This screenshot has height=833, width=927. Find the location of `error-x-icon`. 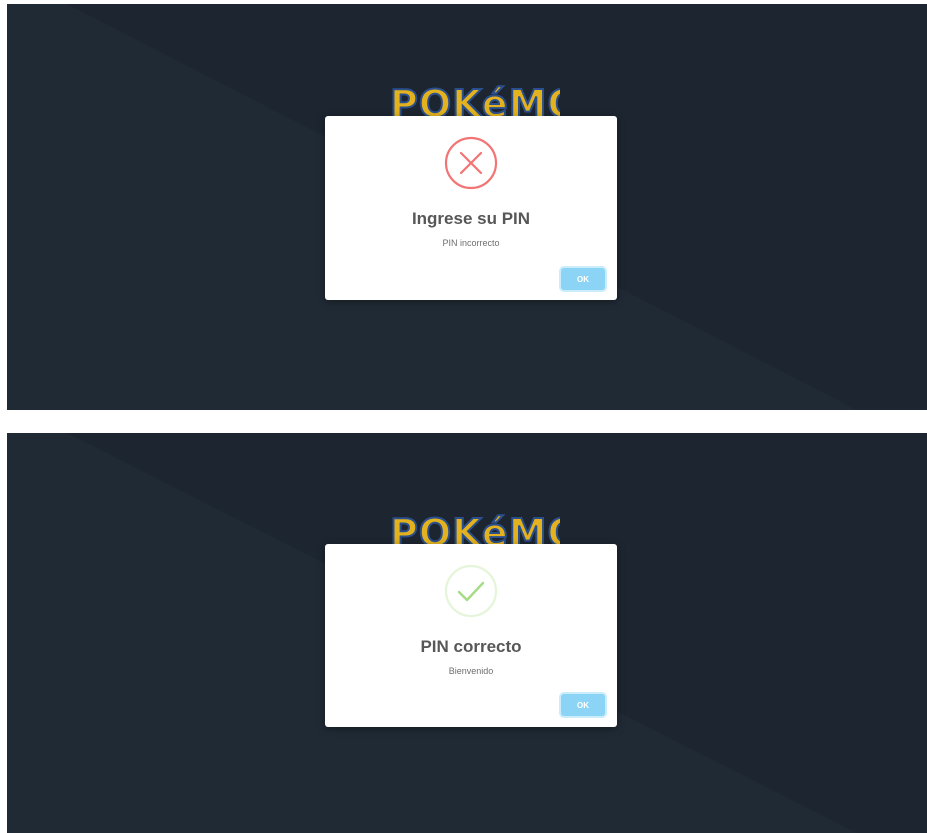

error-x-icon is located at coordinates (471, 163).